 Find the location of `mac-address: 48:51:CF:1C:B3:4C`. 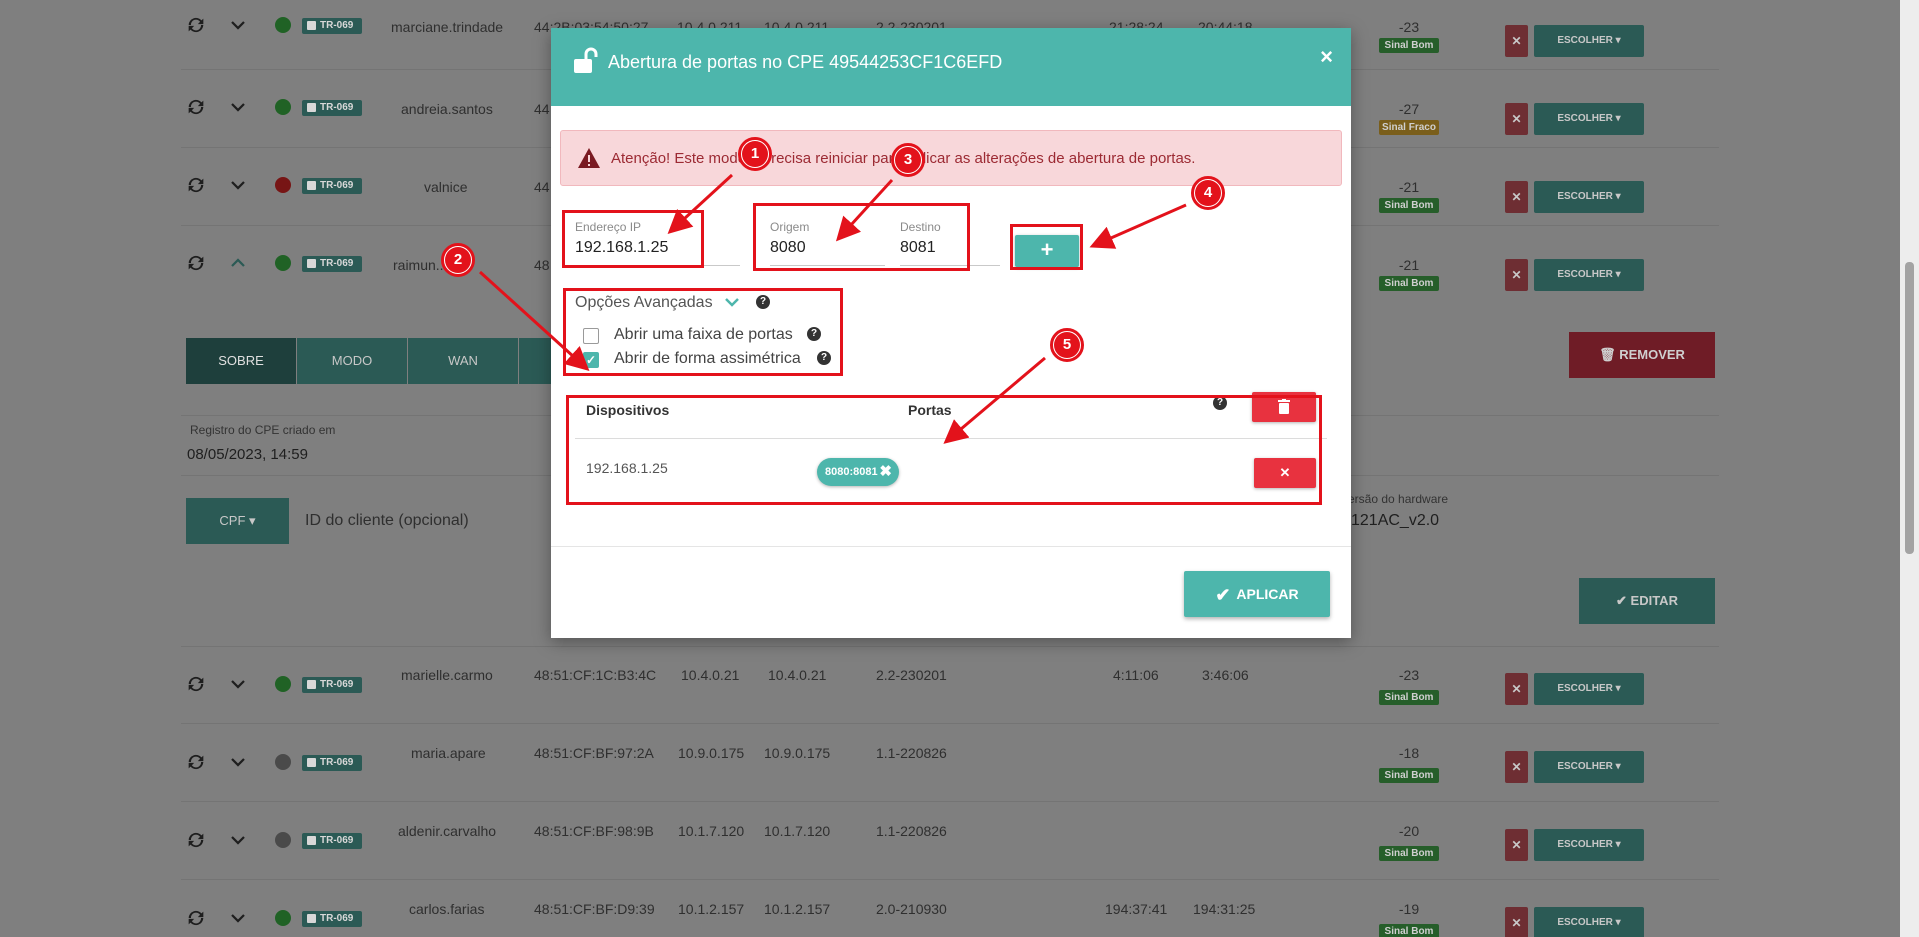

mac-address: 48:51:CF:1C:B3:4C is located at coordinates (595, 675).